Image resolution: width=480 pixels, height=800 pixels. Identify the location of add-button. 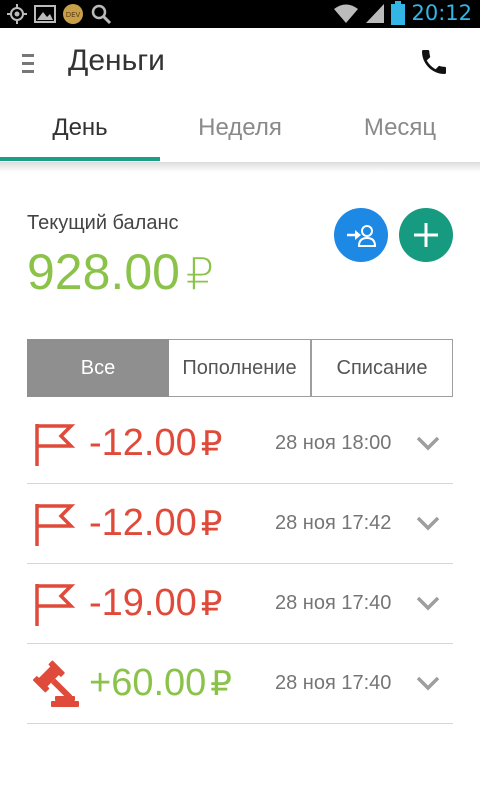
(426, 235).